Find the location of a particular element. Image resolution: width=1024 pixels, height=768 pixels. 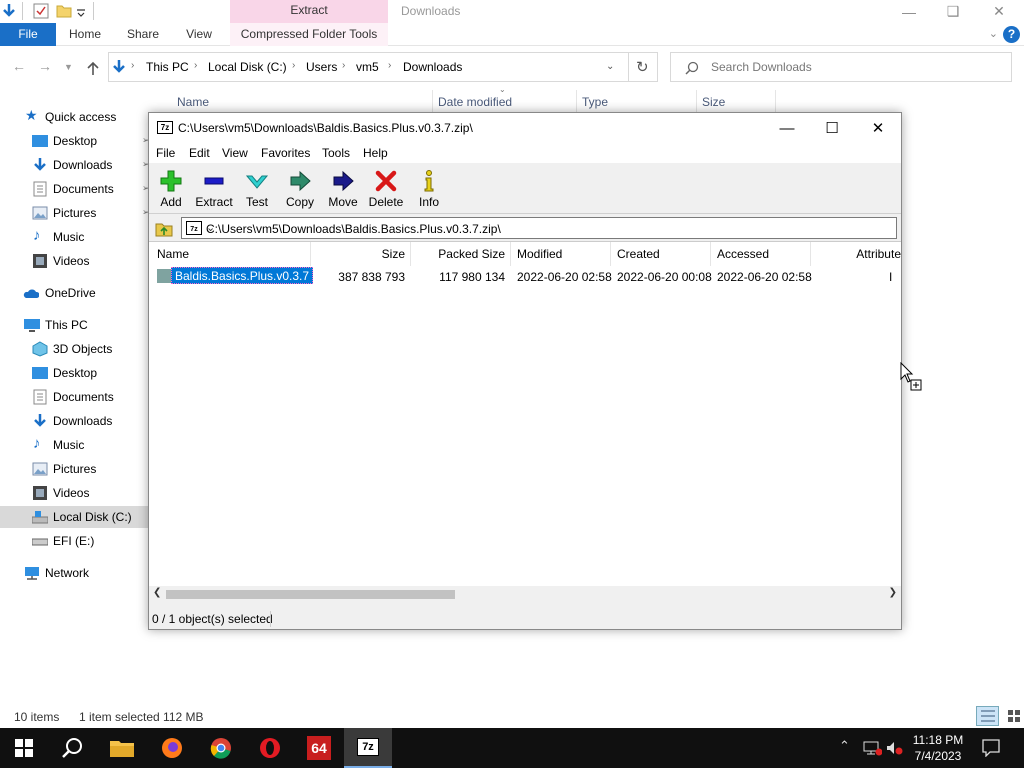

explorer-minimize-button: — is located at coordinates (909, 11).